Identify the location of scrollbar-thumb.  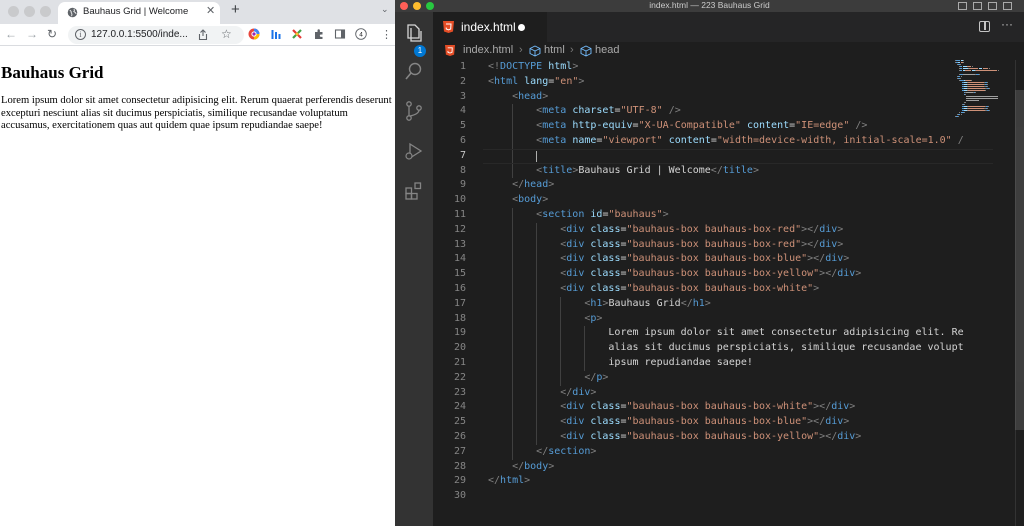
(1019, 260).